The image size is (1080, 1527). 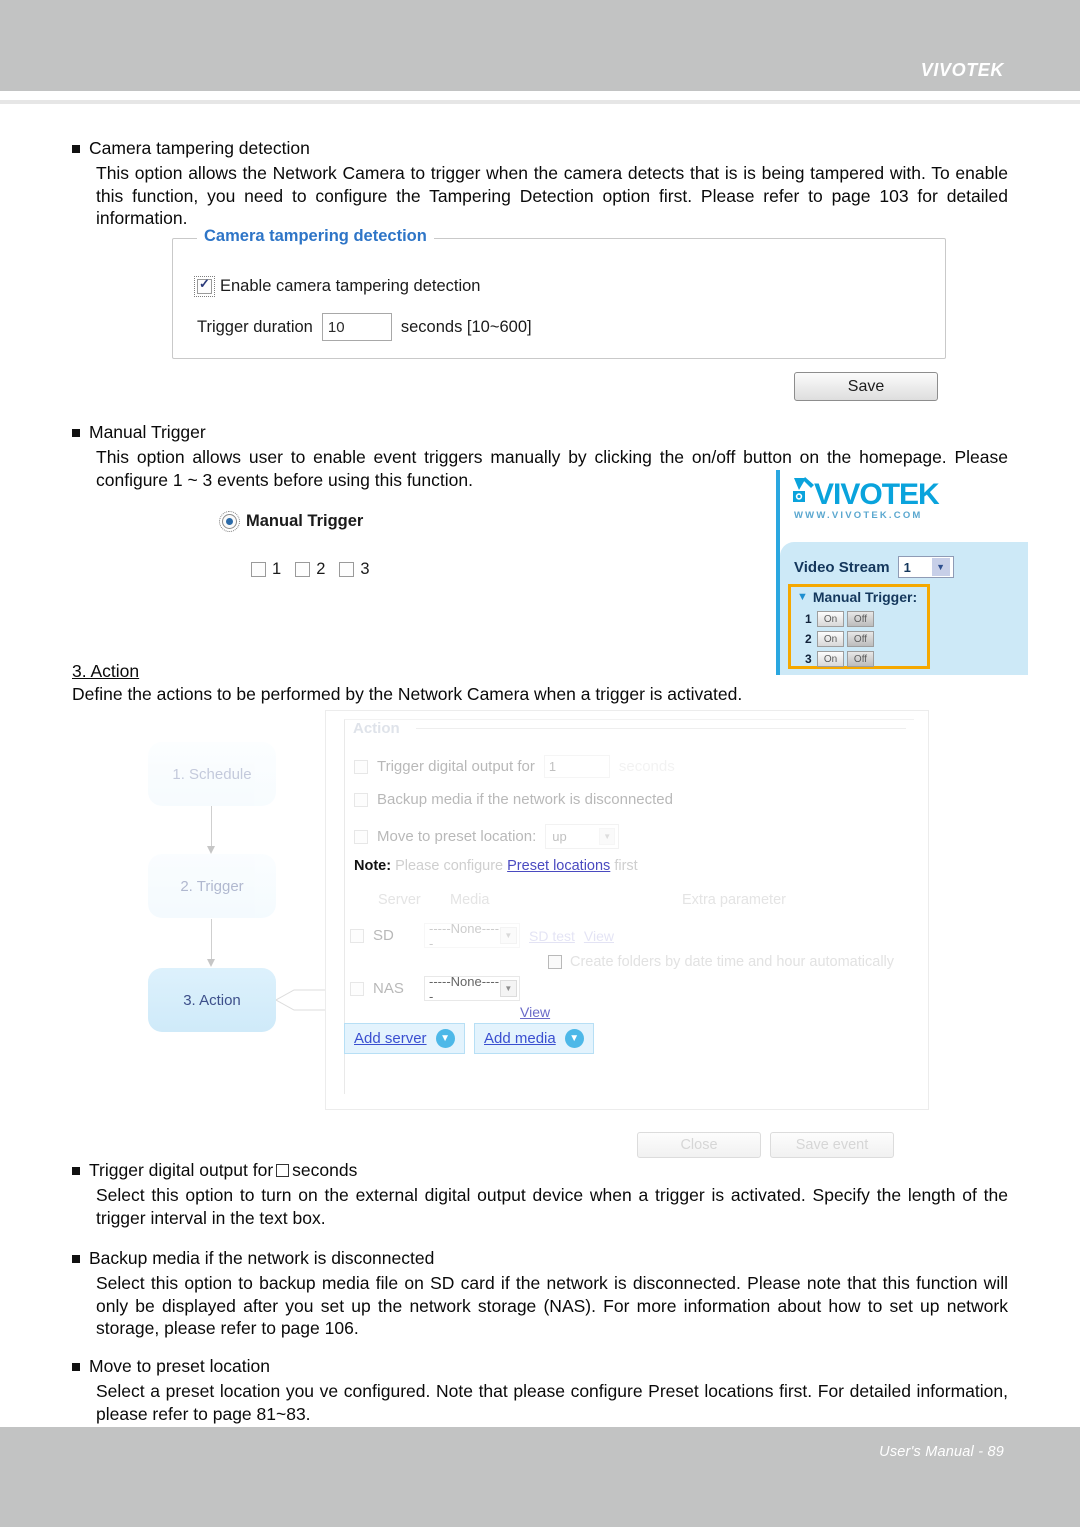 I want to click on video-stream-value: 1, so click(x=907, y=567).